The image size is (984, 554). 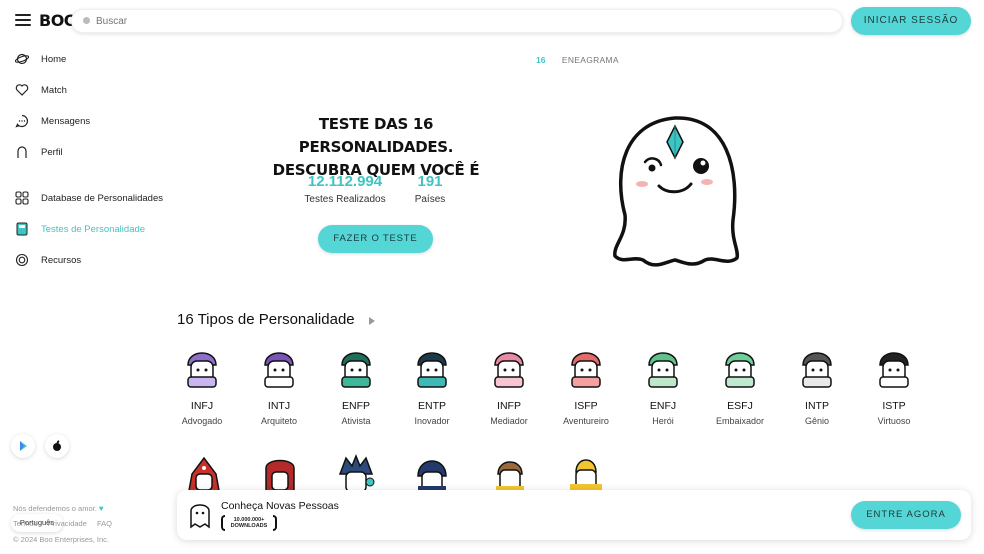 I want to click on personality-type-card: ESFJ Embaixador, so click(x=740, y=385).